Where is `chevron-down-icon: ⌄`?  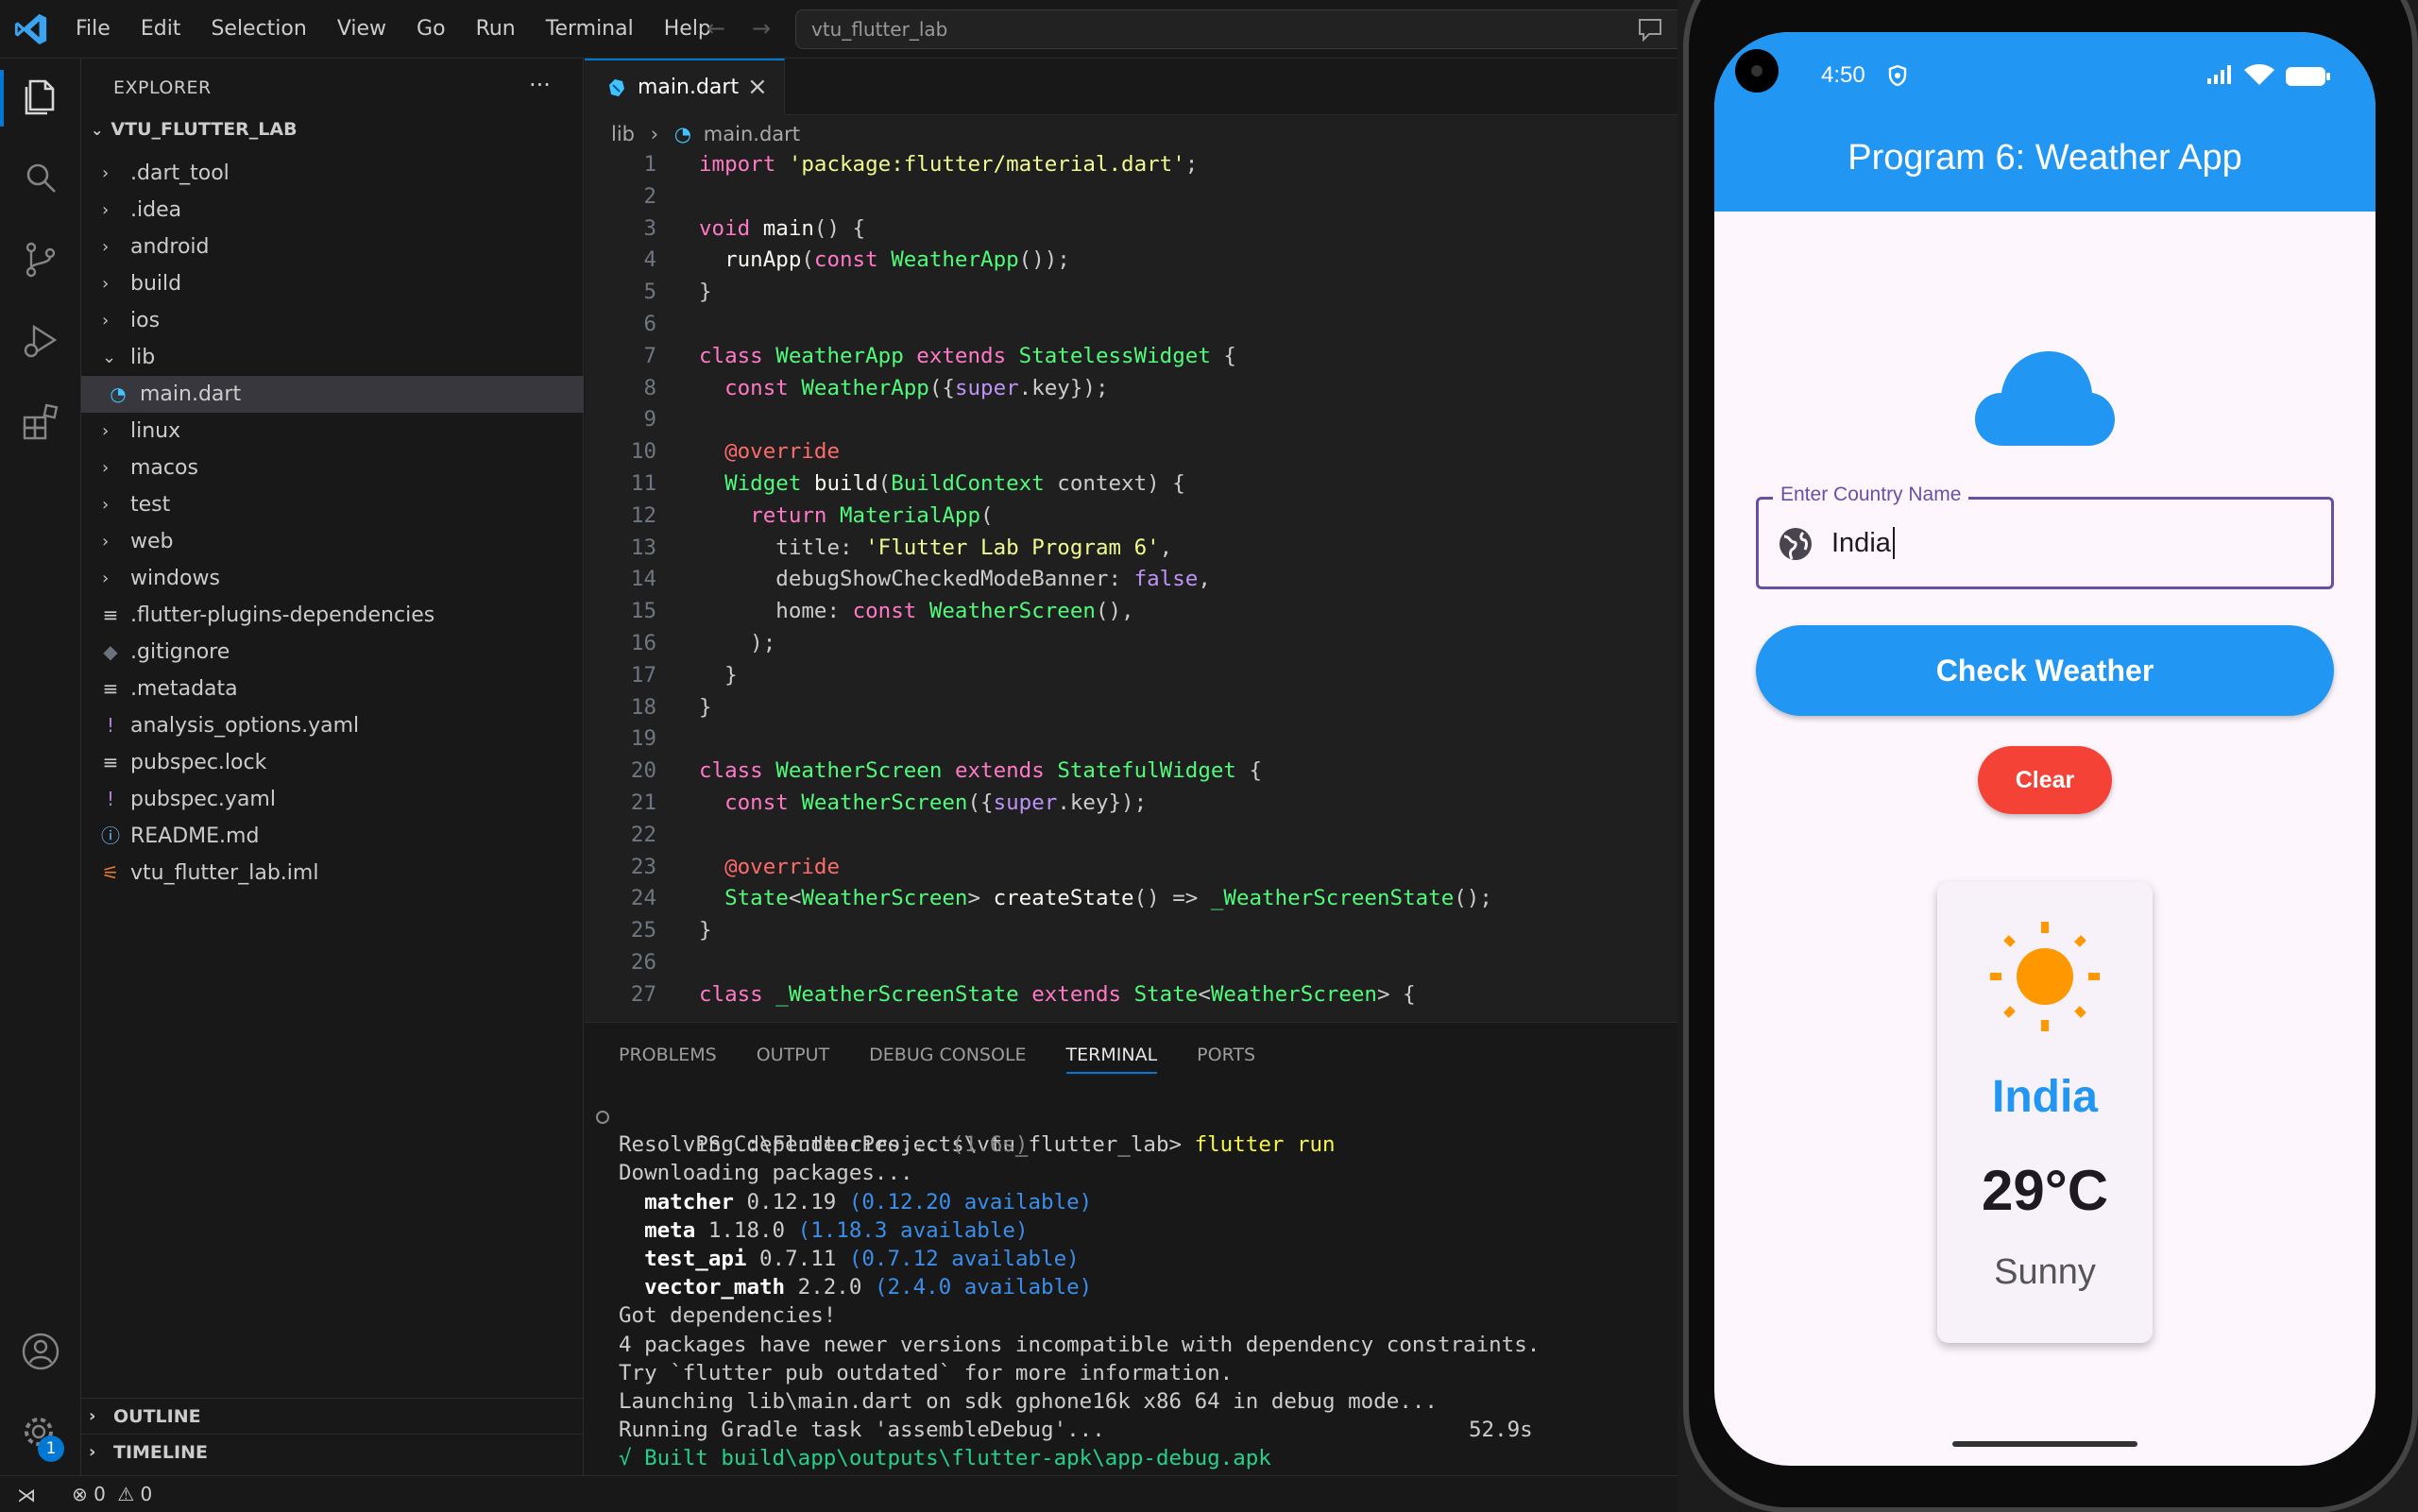 chevron-down-icon: ⌄ is located at coordinates (97, 130).